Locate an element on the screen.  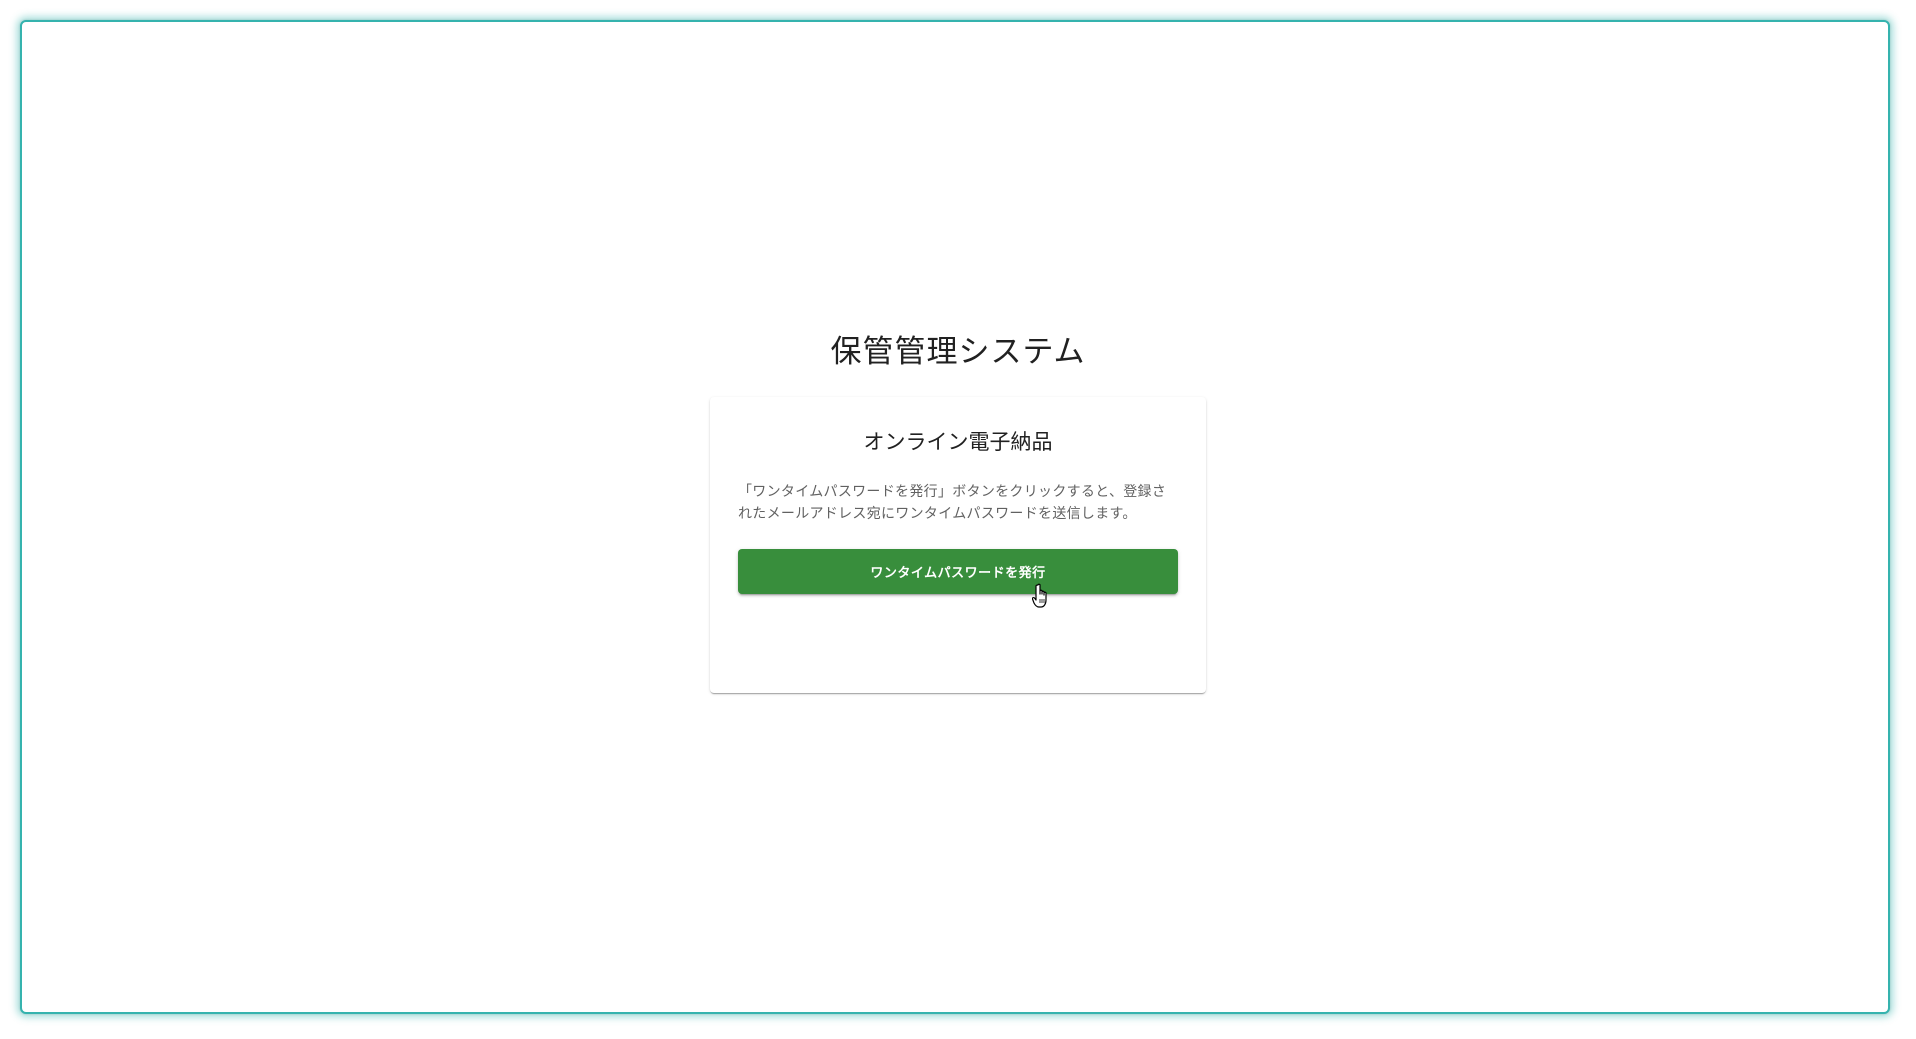
card-title: オンライン電子納品 is located at coordinates (958, 442).